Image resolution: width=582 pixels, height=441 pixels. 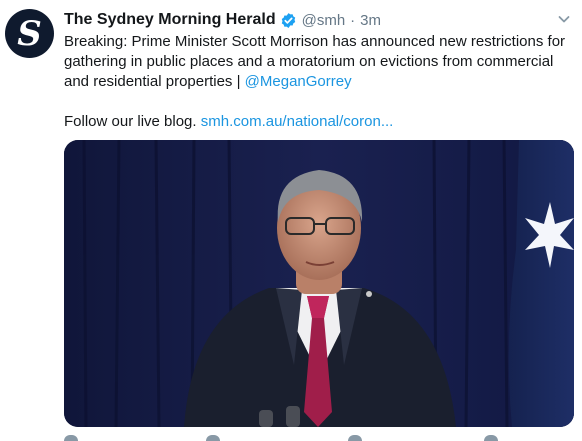 I want to click on share-icon, so click(x=491, y=438).